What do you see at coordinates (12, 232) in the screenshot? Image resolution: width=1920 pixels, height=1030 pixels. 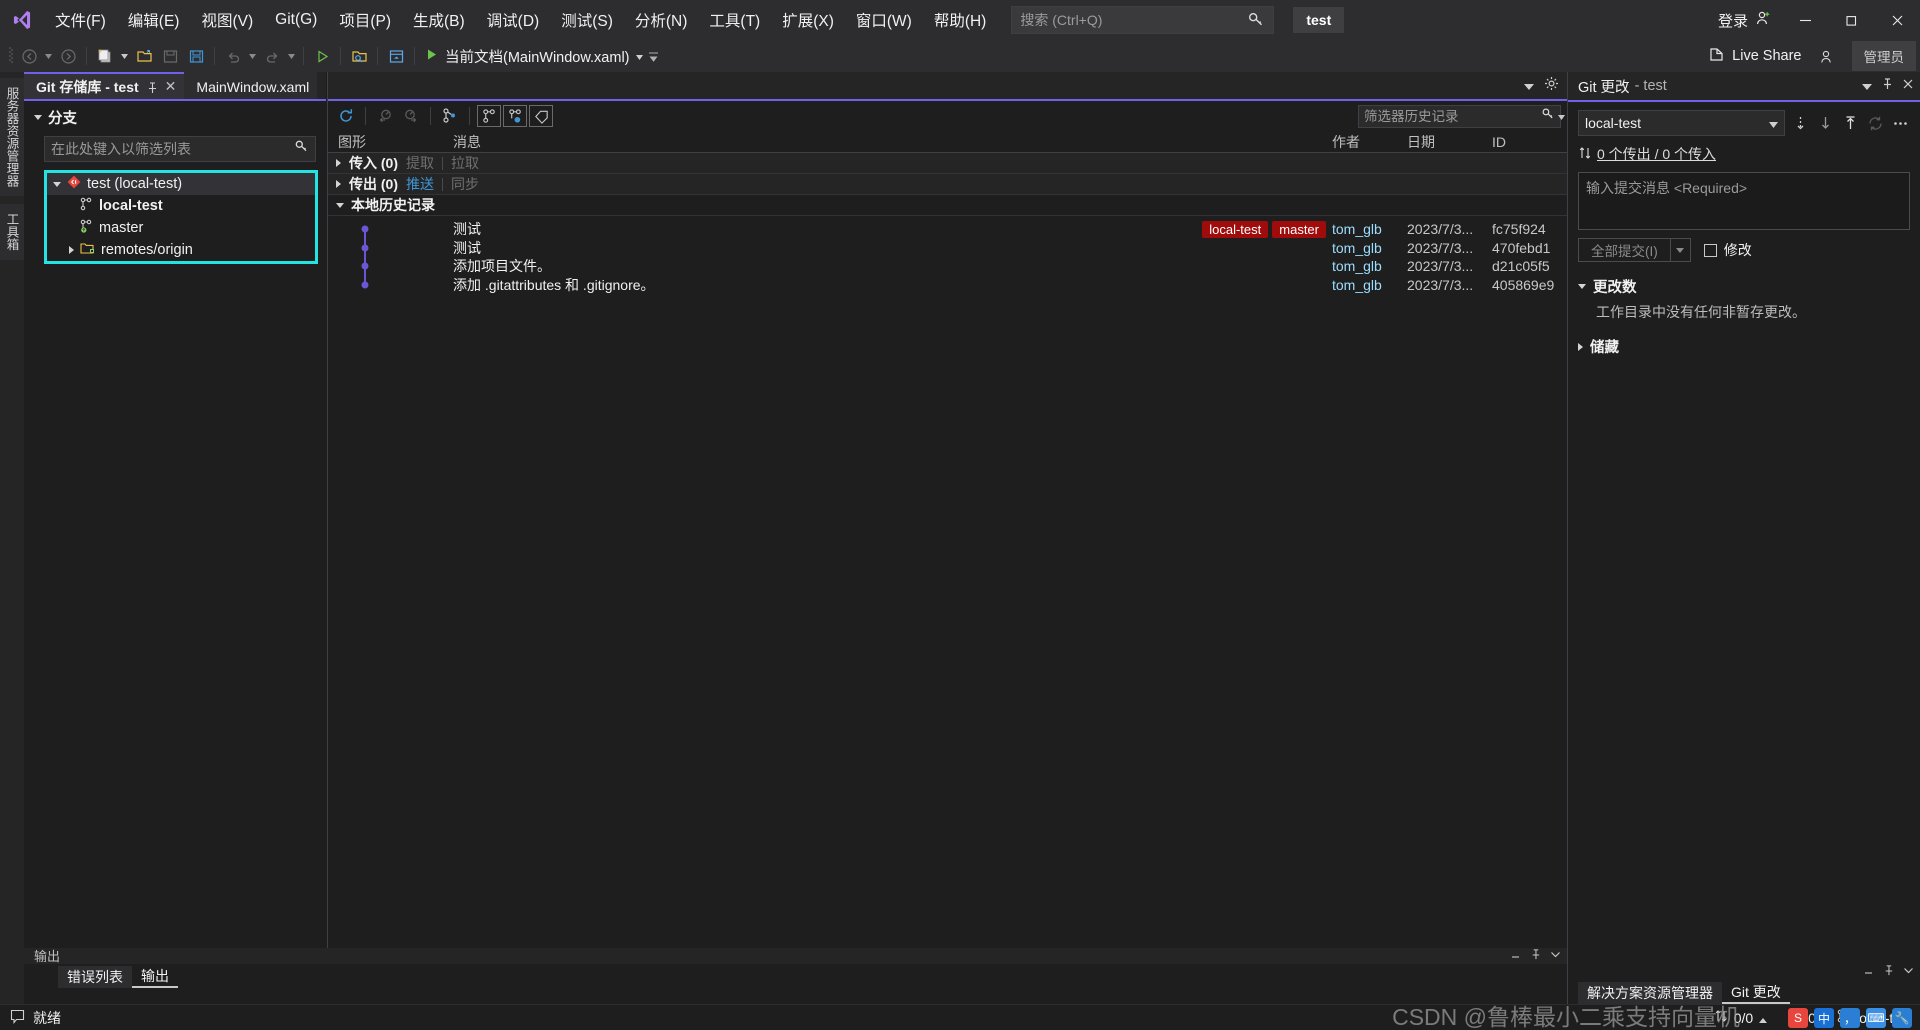 I see `vdock-tab-toolbox: 工具箱` at bounding box center [12, 232].